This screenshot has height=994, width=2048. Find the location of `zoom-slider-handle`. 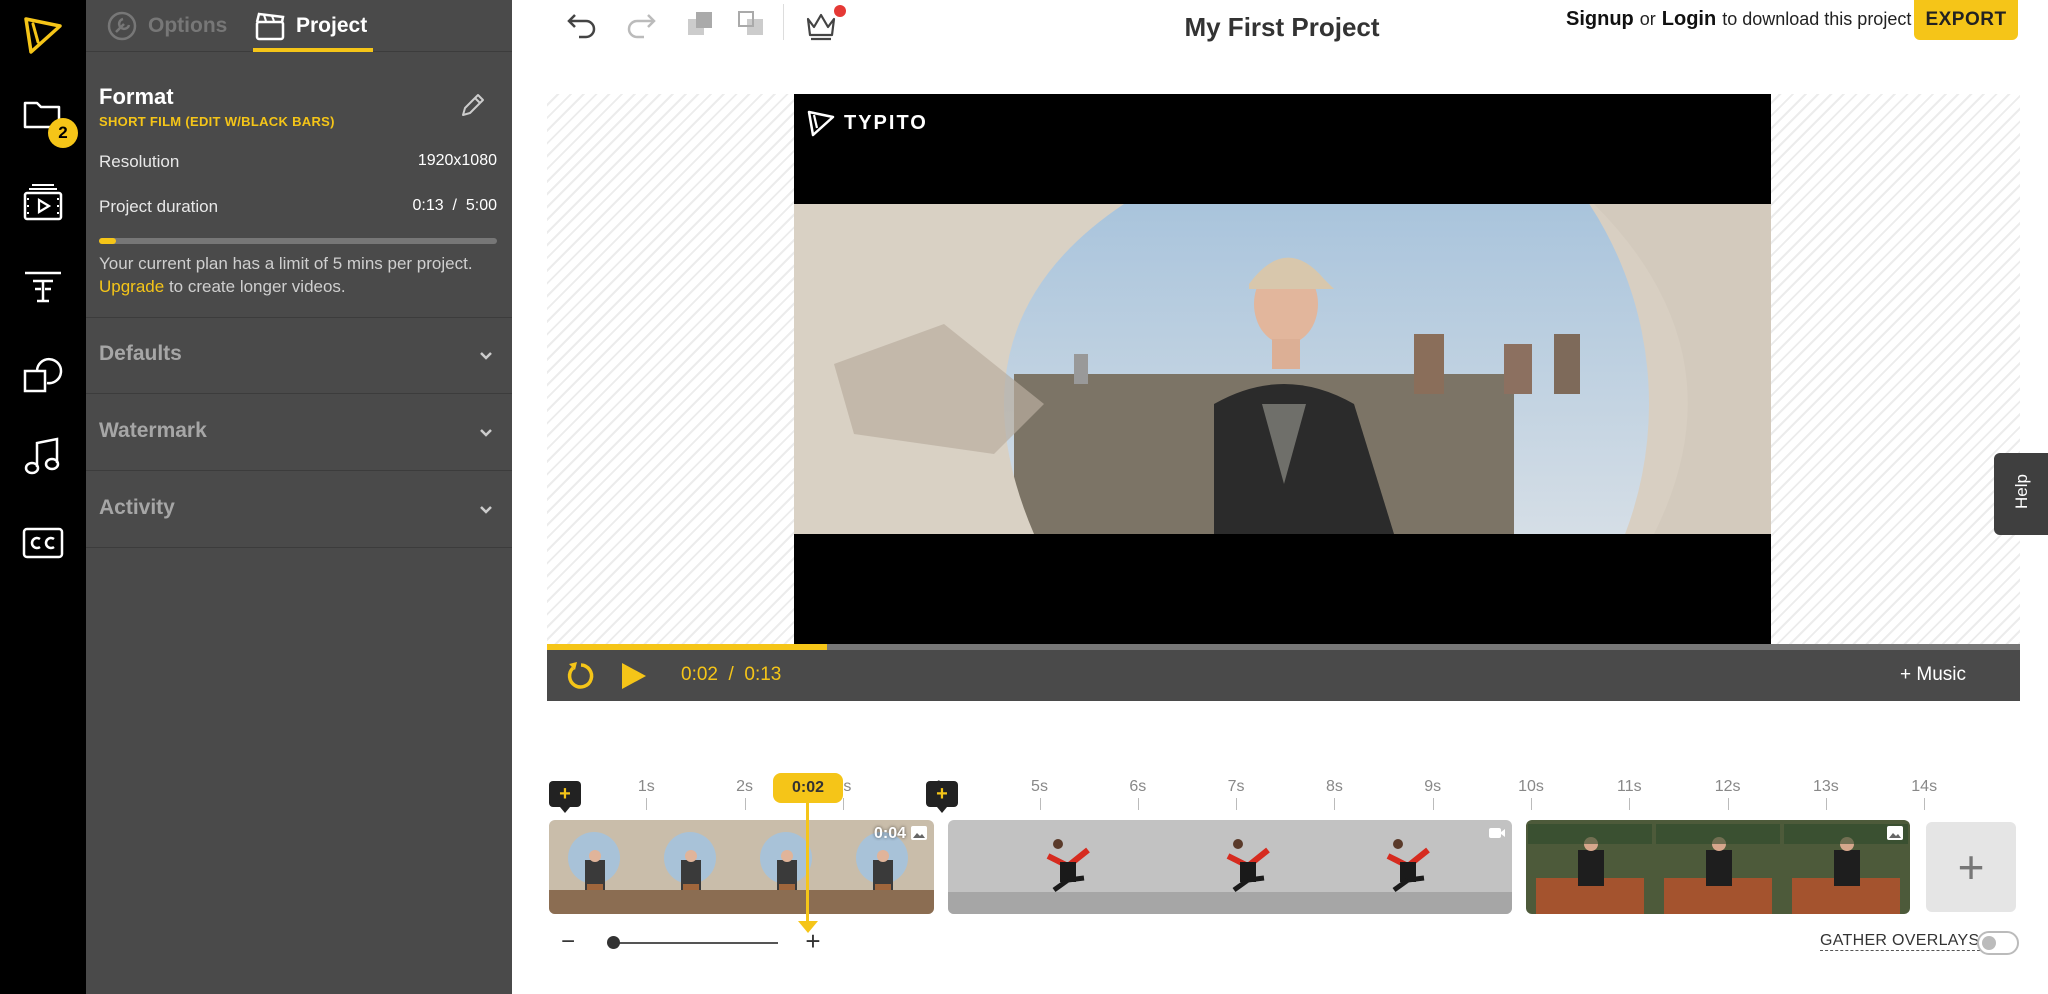

zoom-slider-handle is located at coordinates (614, 942).